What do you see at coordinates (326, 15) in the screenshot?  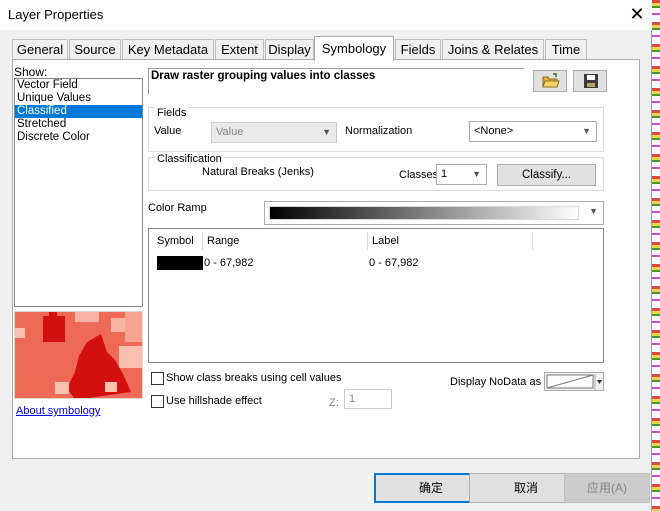 I see `title-bar: Layer Properties ✕` at bounding box center [326, 15].